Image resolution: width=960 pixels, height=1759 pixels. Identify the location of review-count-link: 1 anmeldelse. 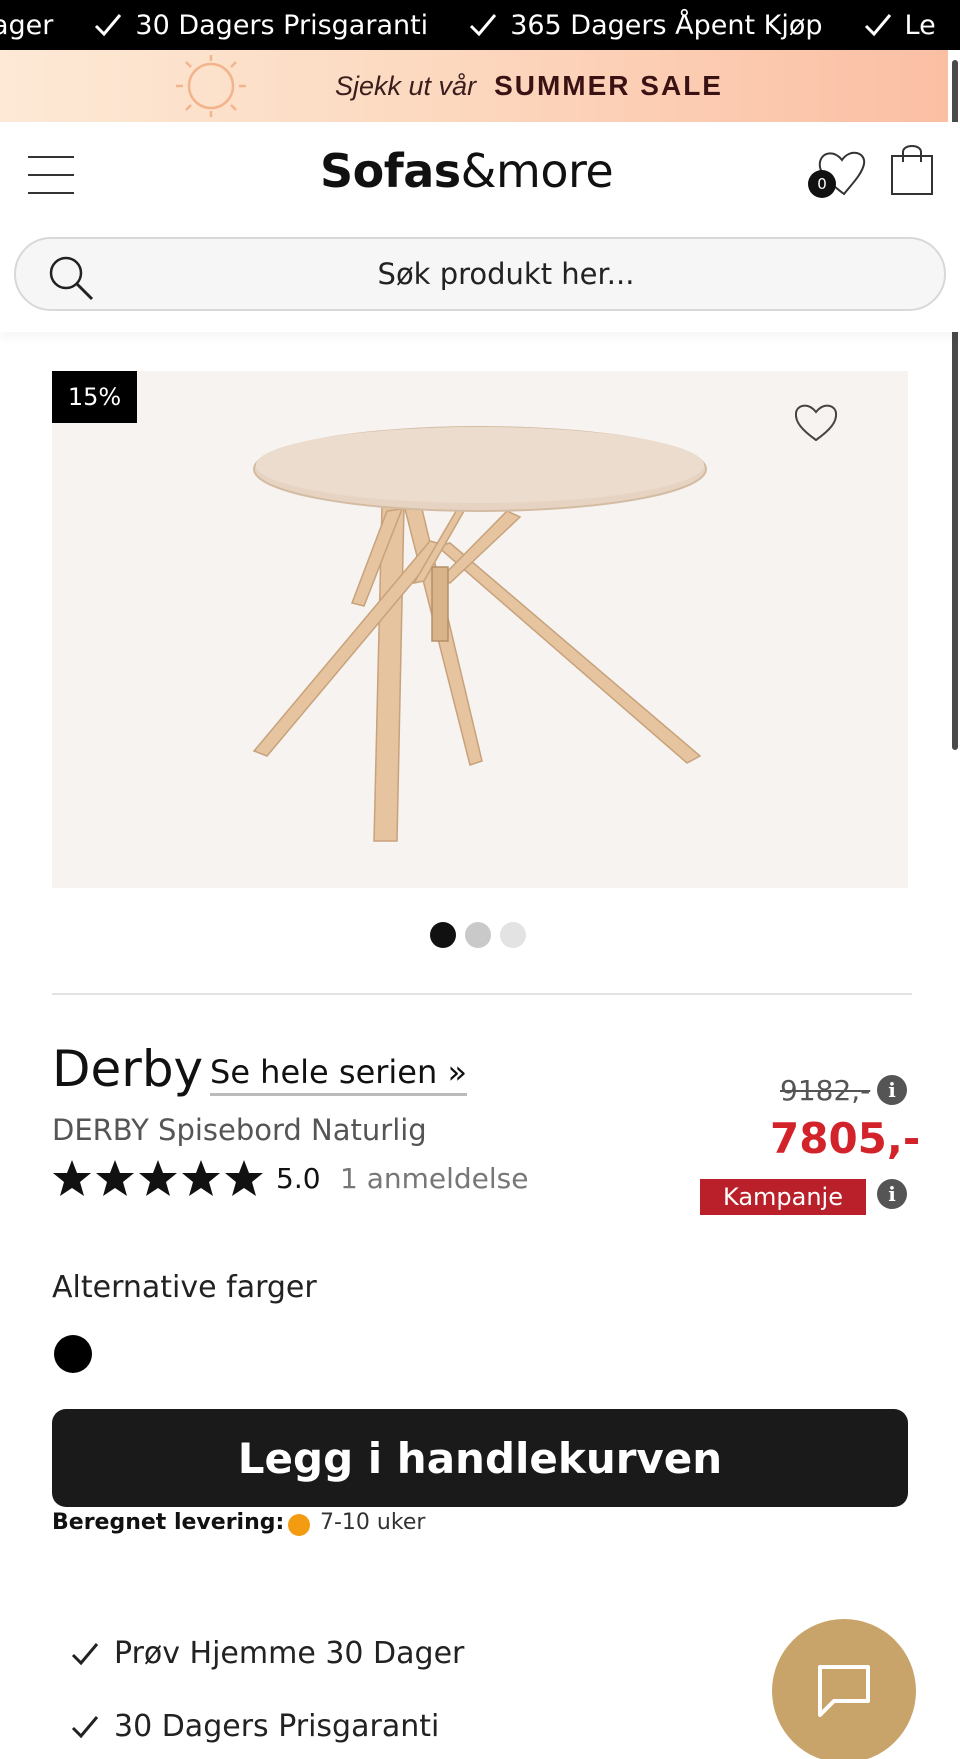
(434, 1178).